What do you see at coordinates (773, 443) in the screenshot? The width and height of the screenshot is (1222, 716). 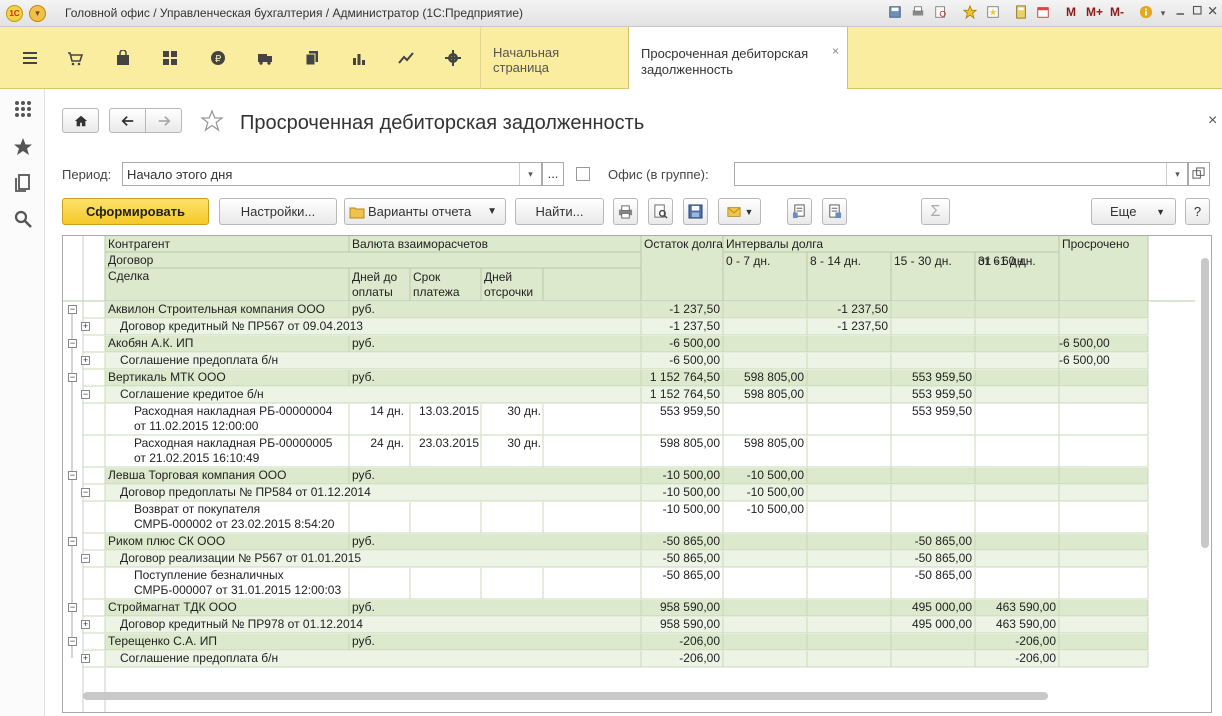 I see `row-interval-0-7: 598 805,00` at bounding box center [773, 443].